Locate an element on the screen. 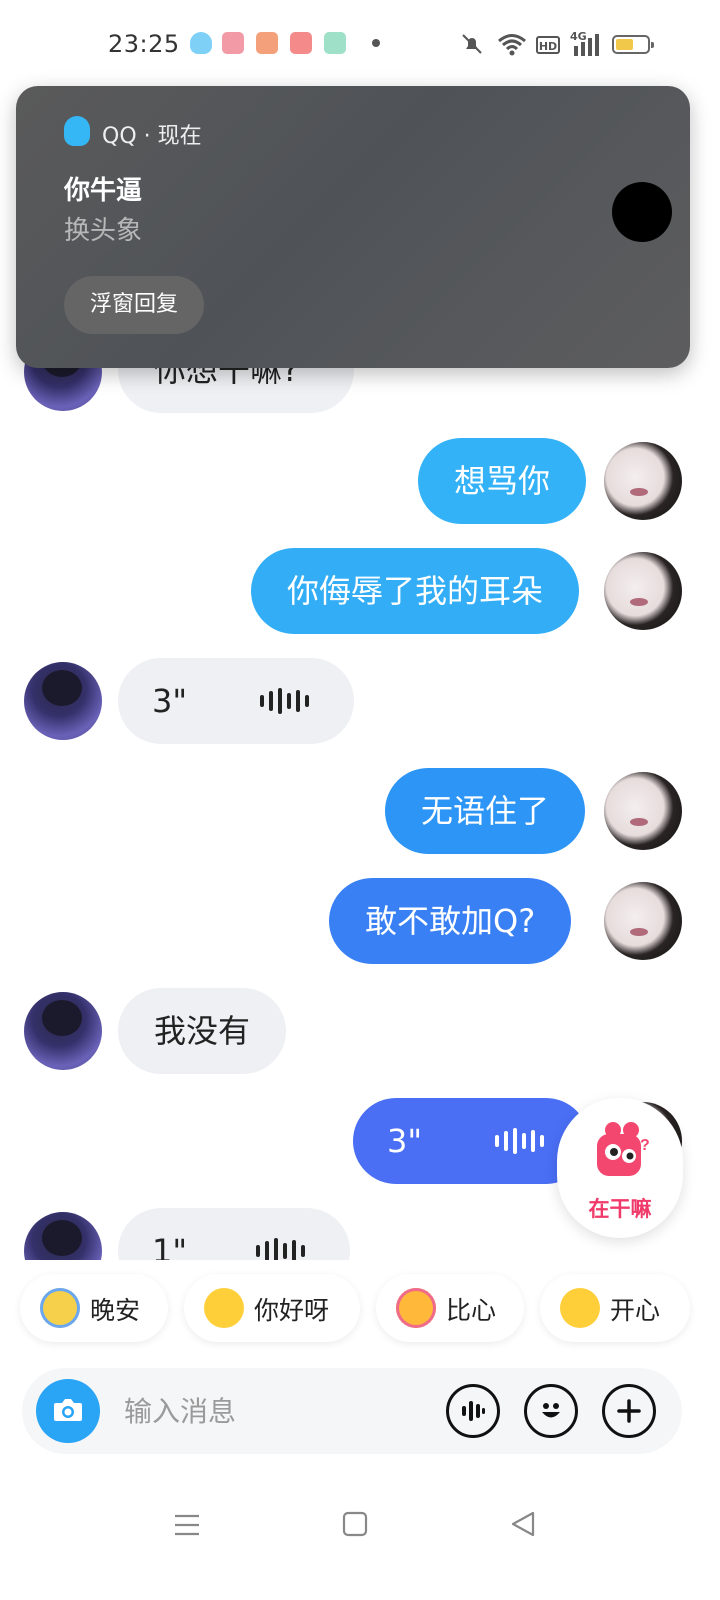 The image size is (720, 1600). incoming-voice-message: 3" is located at coordinates (236, 701).